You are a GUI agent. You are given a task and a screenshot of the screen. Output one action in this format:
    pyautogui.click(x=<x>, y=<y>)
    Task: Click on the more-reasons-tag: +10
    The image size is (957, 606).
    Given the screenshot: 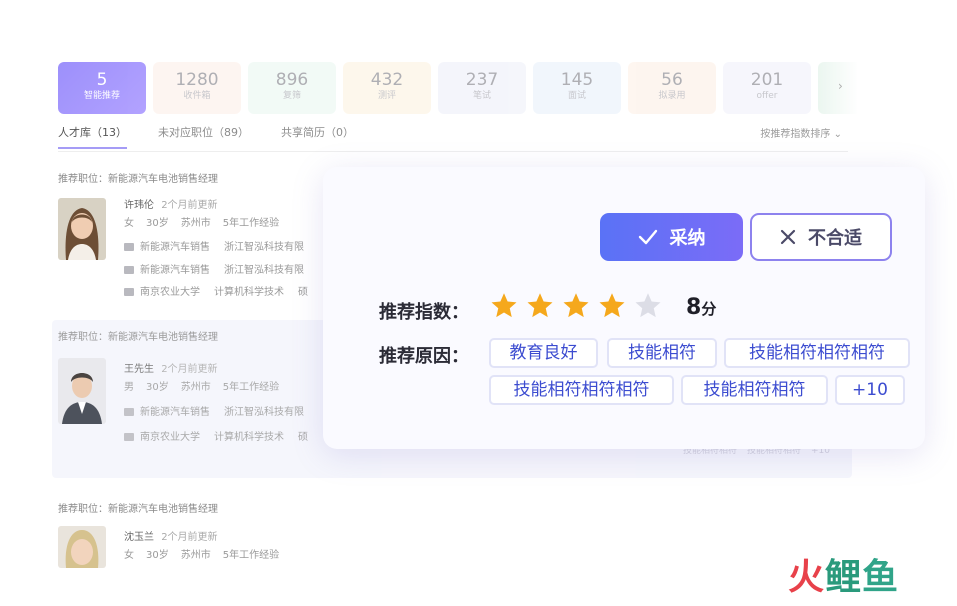 What is the action you would take?
    pyautogui.click(x=870, y=390)
    